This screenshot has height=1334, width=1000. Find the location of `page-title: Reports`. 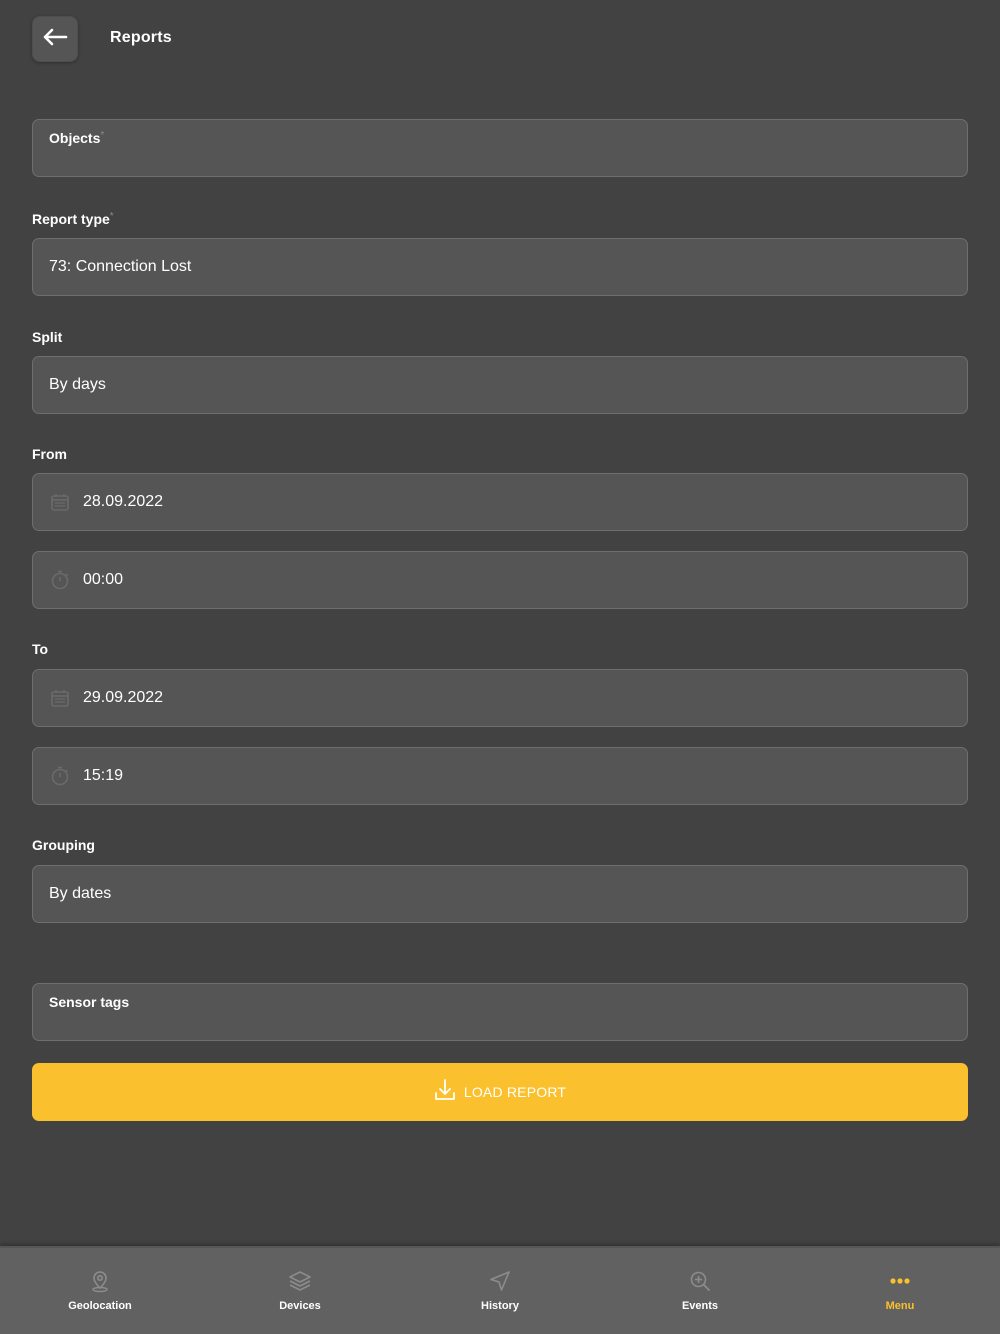

page-title: Reports is located at coordinates (141, 37).